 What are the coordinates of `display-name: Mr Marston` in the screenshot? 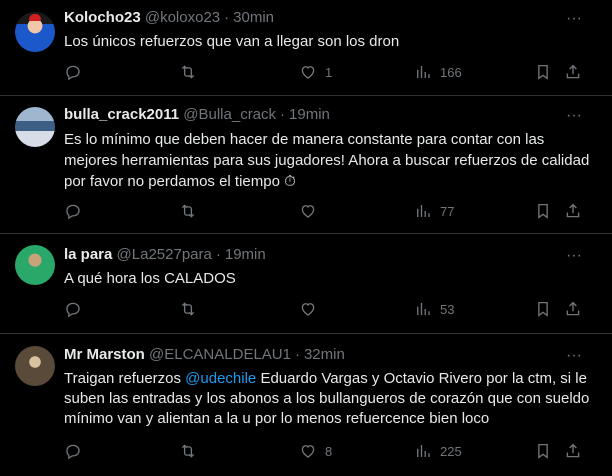 It's located at (104, 354).